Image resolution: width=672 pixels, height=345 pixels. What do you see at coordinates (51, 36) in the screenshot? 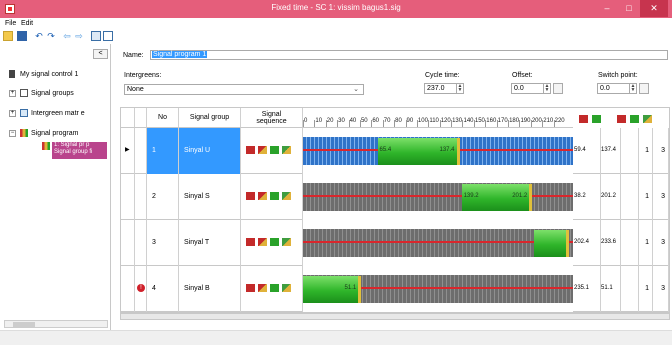
I see `redo-icon: ↷` at bounding box center [51, 36].